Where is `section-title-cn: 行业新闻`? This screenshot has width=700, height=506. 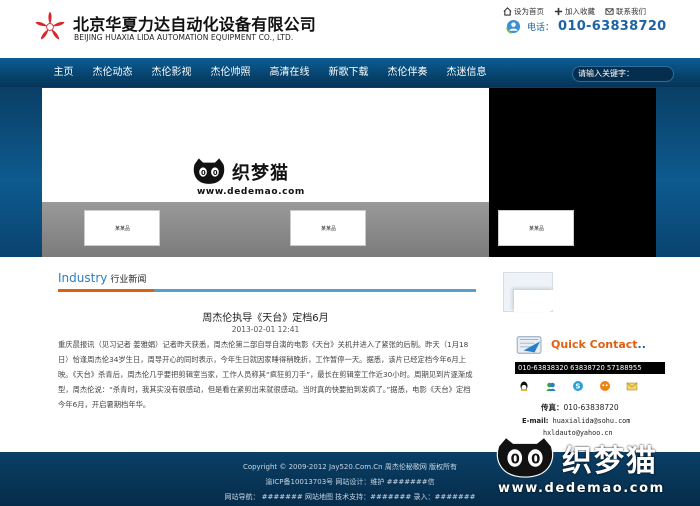
section-title-cn: 行业新闻 is located at coordinates (128, 280).